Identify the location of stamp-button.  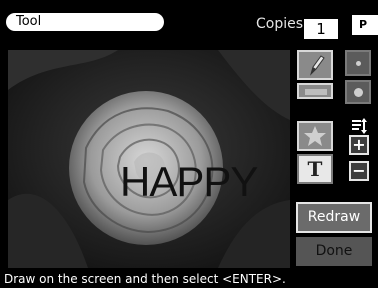
(315, 136).